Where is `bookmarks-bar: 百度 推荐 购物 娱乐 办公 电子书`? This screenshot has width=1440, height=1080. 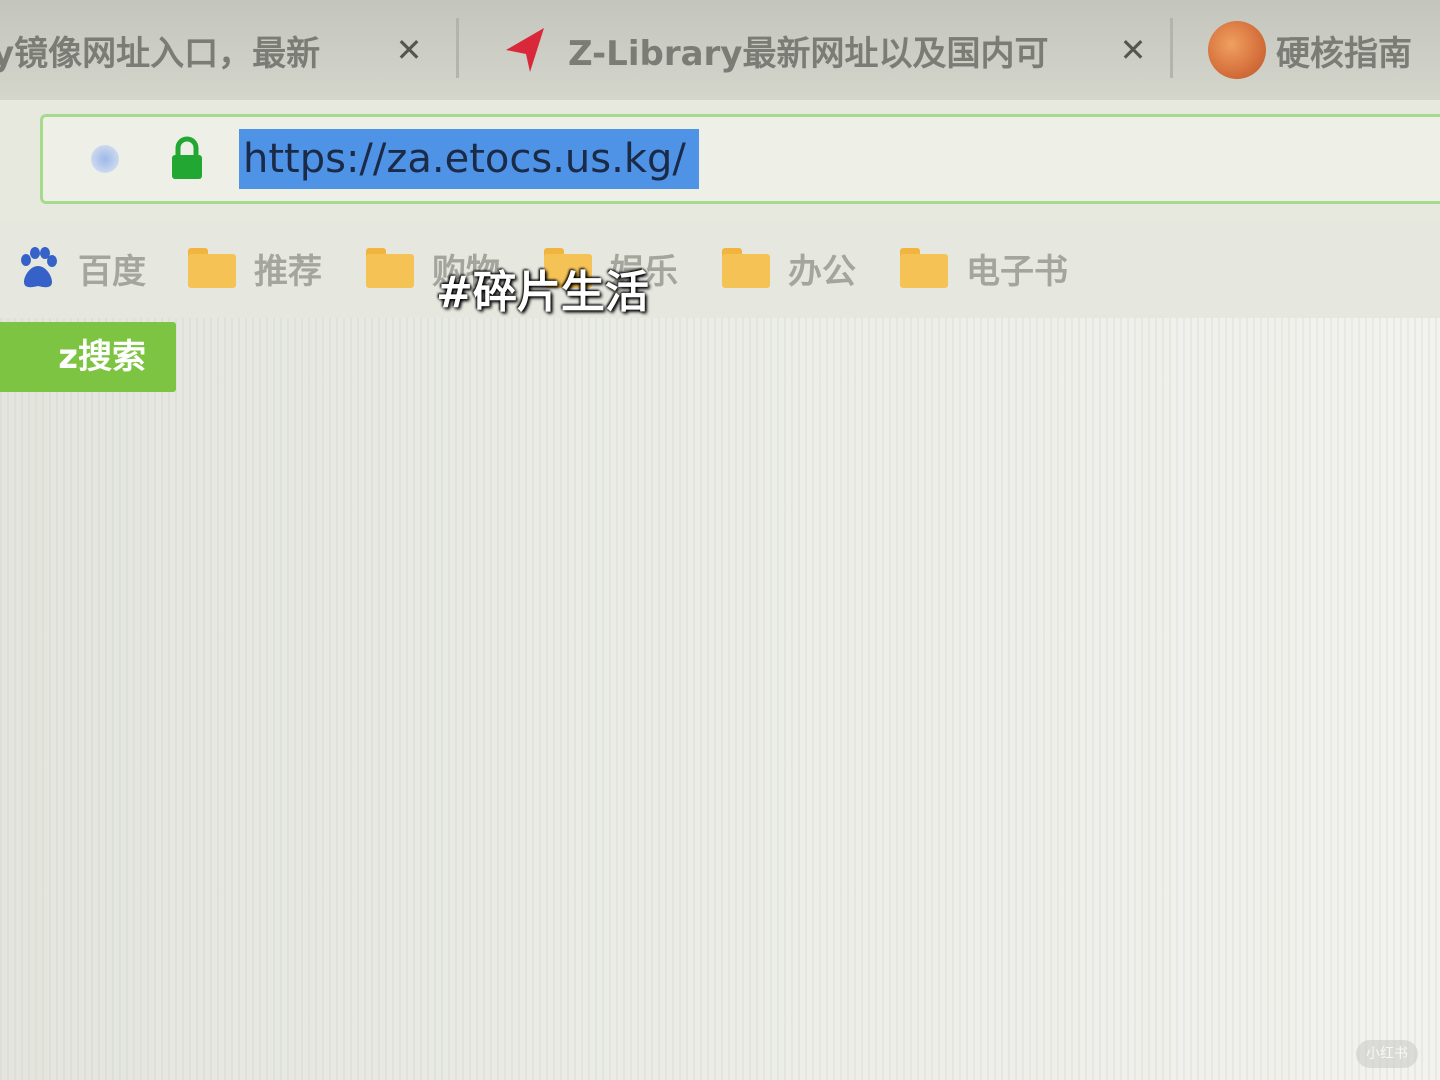 bookmarks-bar: 百度 推荐 购物 娱乐 办公 电子书 is located at coordinates (720, 270).